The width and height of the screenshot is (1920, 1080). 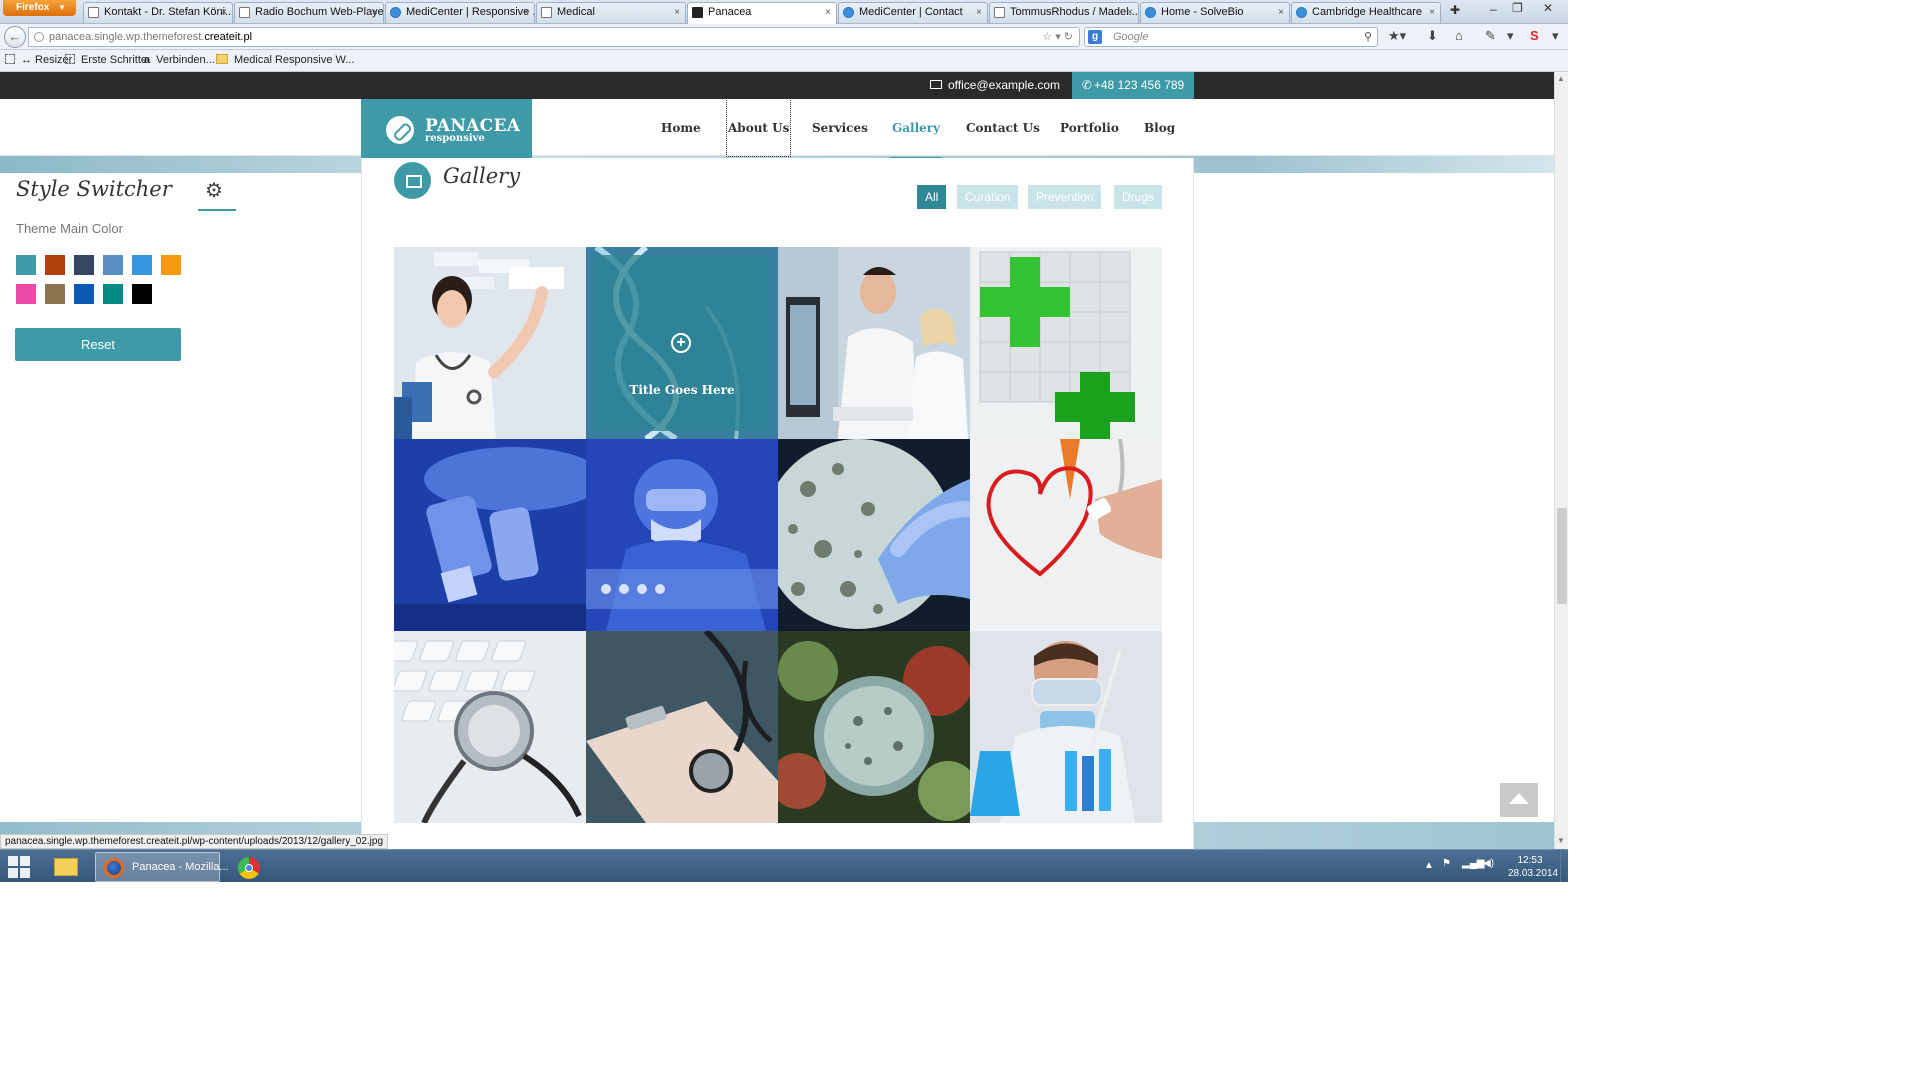 What do you see at coordinates (1003, 127) in the screenshot?
I see `nav-contact-us: Contact Us` at bounding box center [1003, 127].